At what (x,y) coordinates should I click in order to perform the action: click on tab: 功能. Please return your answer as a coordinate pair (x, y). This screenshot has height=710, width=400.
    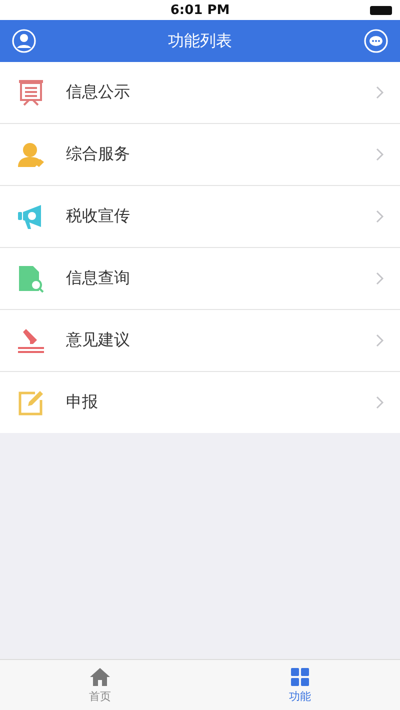
    Looking at the image, I should click on (300, 685).